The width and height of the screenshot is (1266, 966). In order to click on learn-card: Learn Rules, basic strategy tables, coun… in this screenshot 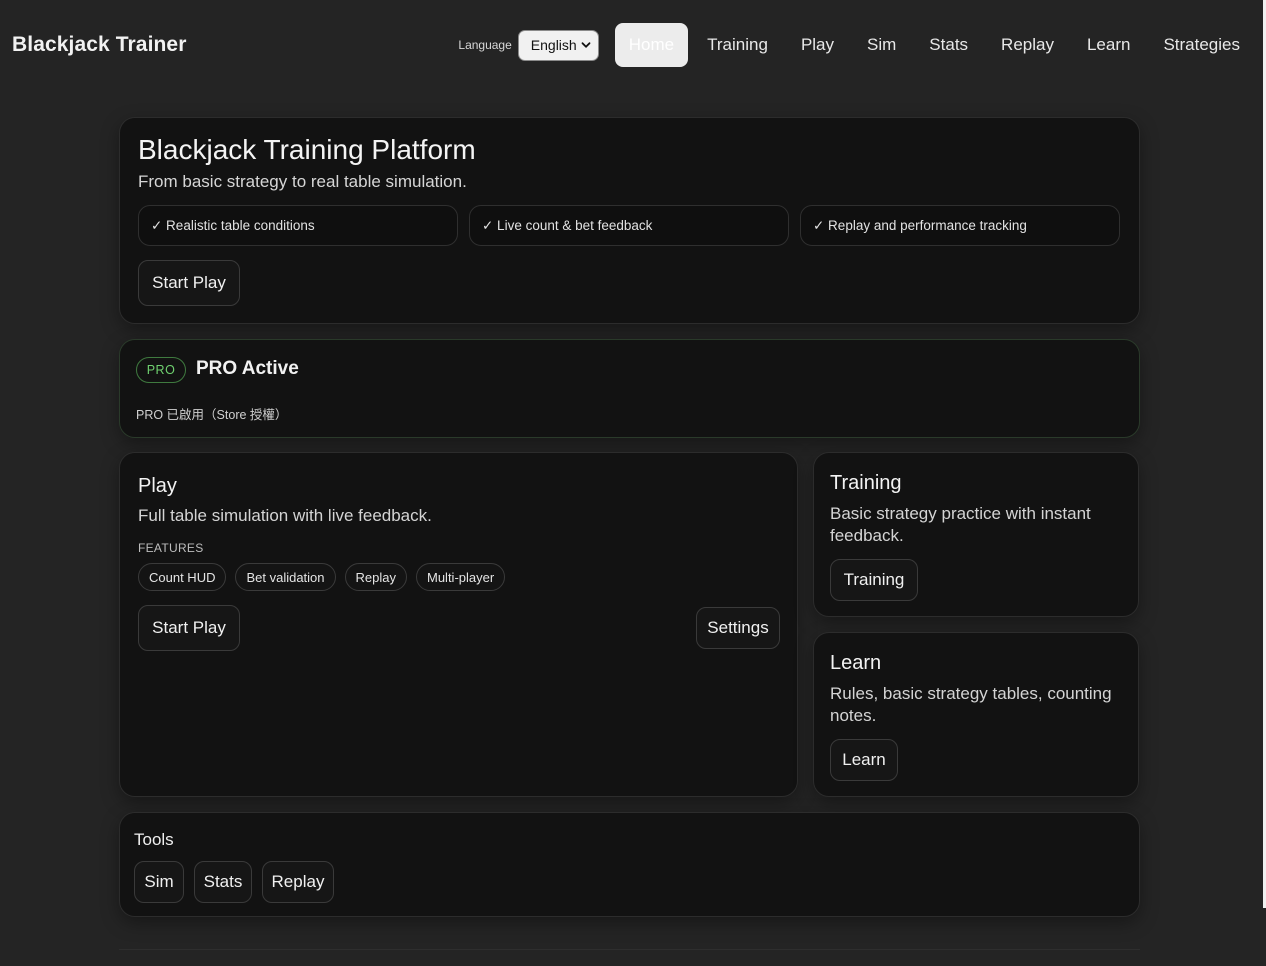, I will do `click(976, 714)`.